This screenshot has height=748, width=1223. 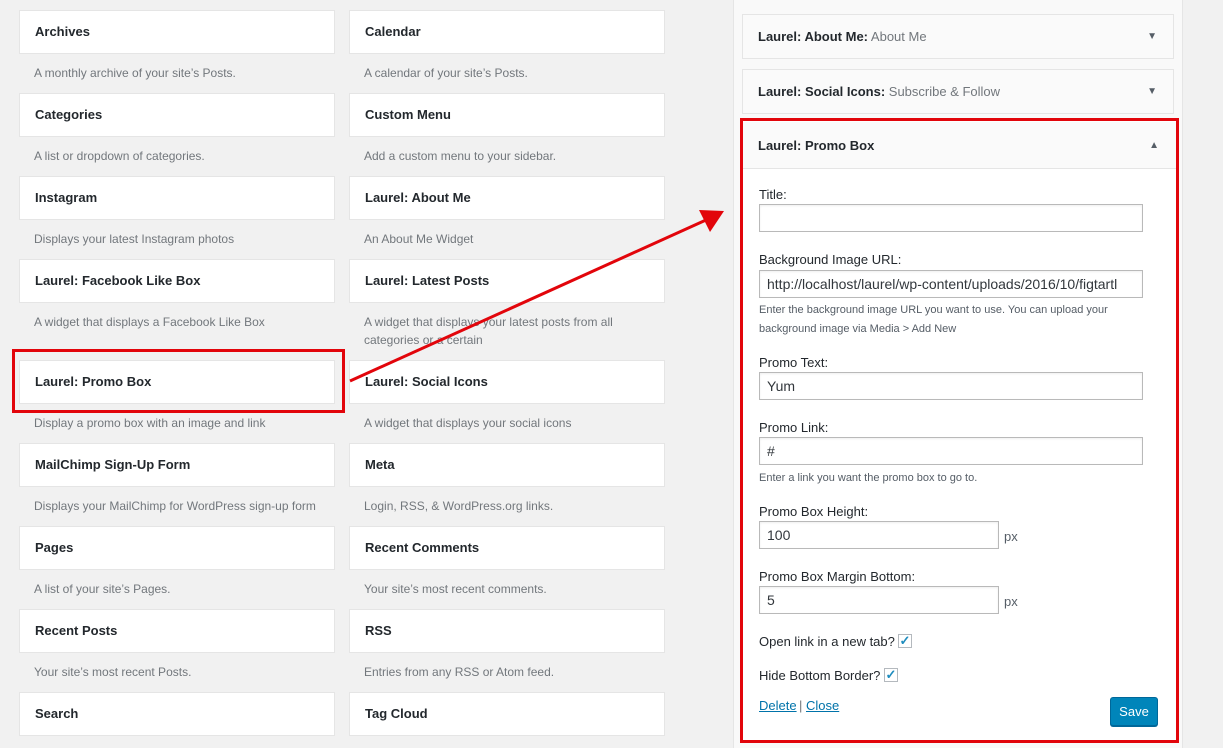 What do you see at coordinates (177, 714) in the screenshot?
I see `widget-search: Search` at bounding box center [177, 714].